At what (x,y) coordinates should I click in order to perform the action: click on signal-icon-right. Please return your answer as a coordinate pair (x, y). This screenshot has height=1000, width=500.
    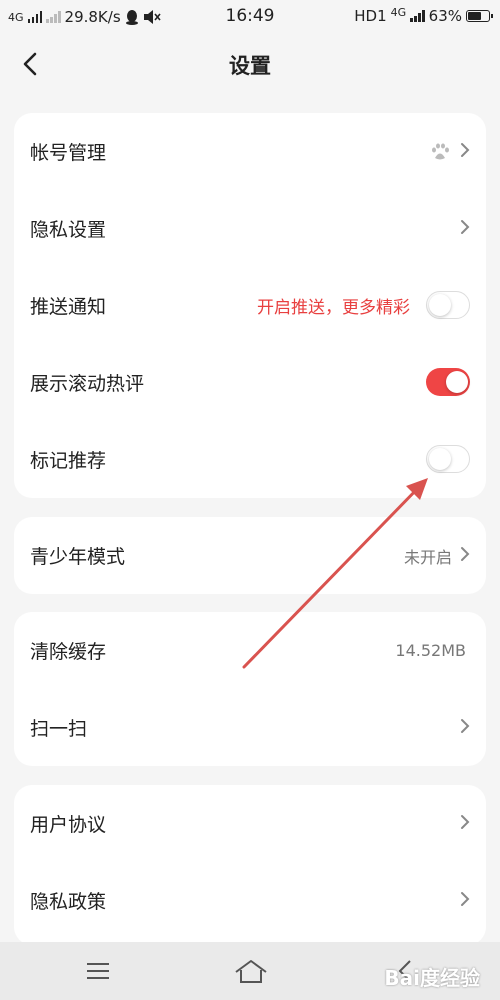
    Looking at the image, I should click on (417, 16).